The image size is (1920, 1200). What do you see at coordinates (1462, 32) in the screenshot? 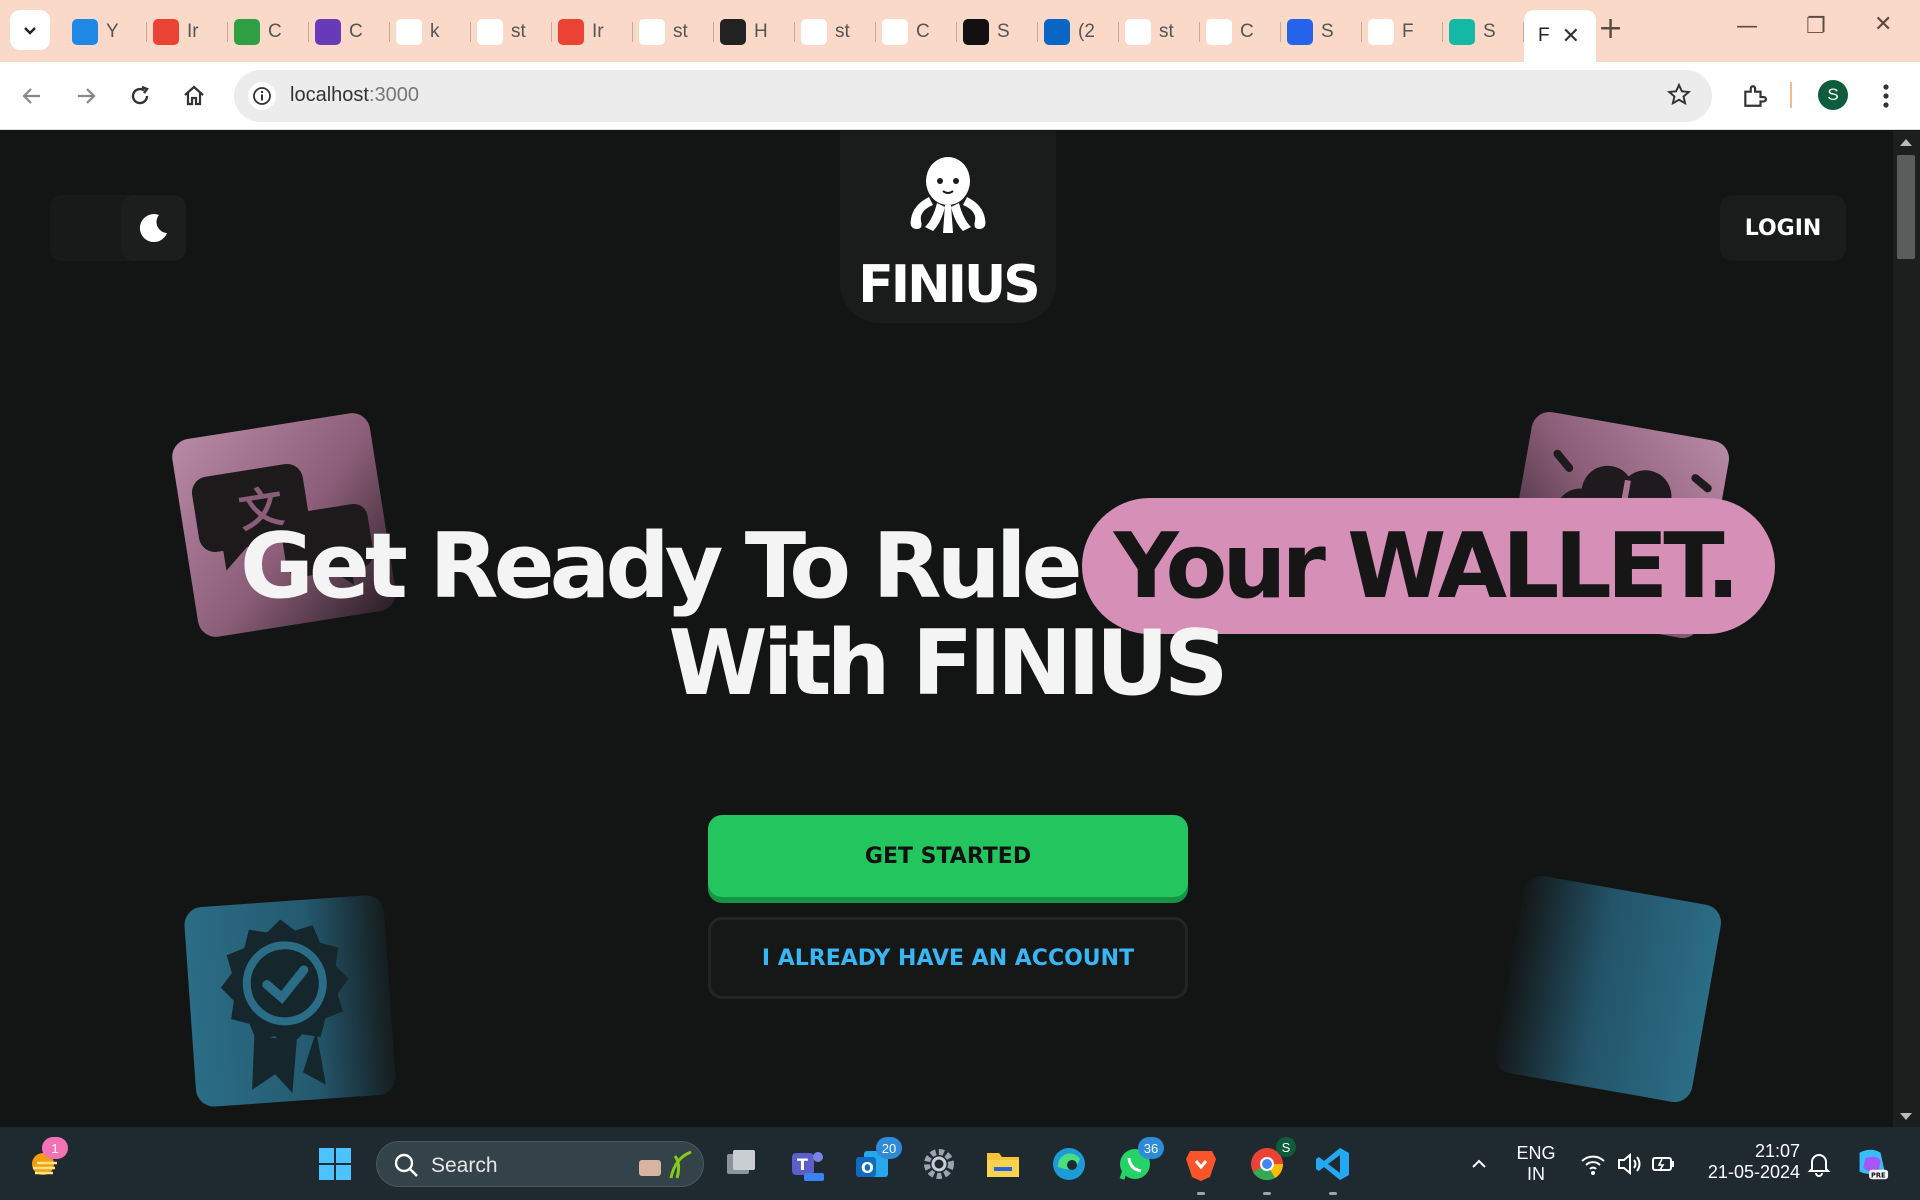
I see `v-logo-icon` at bounding box center [1462, 32].